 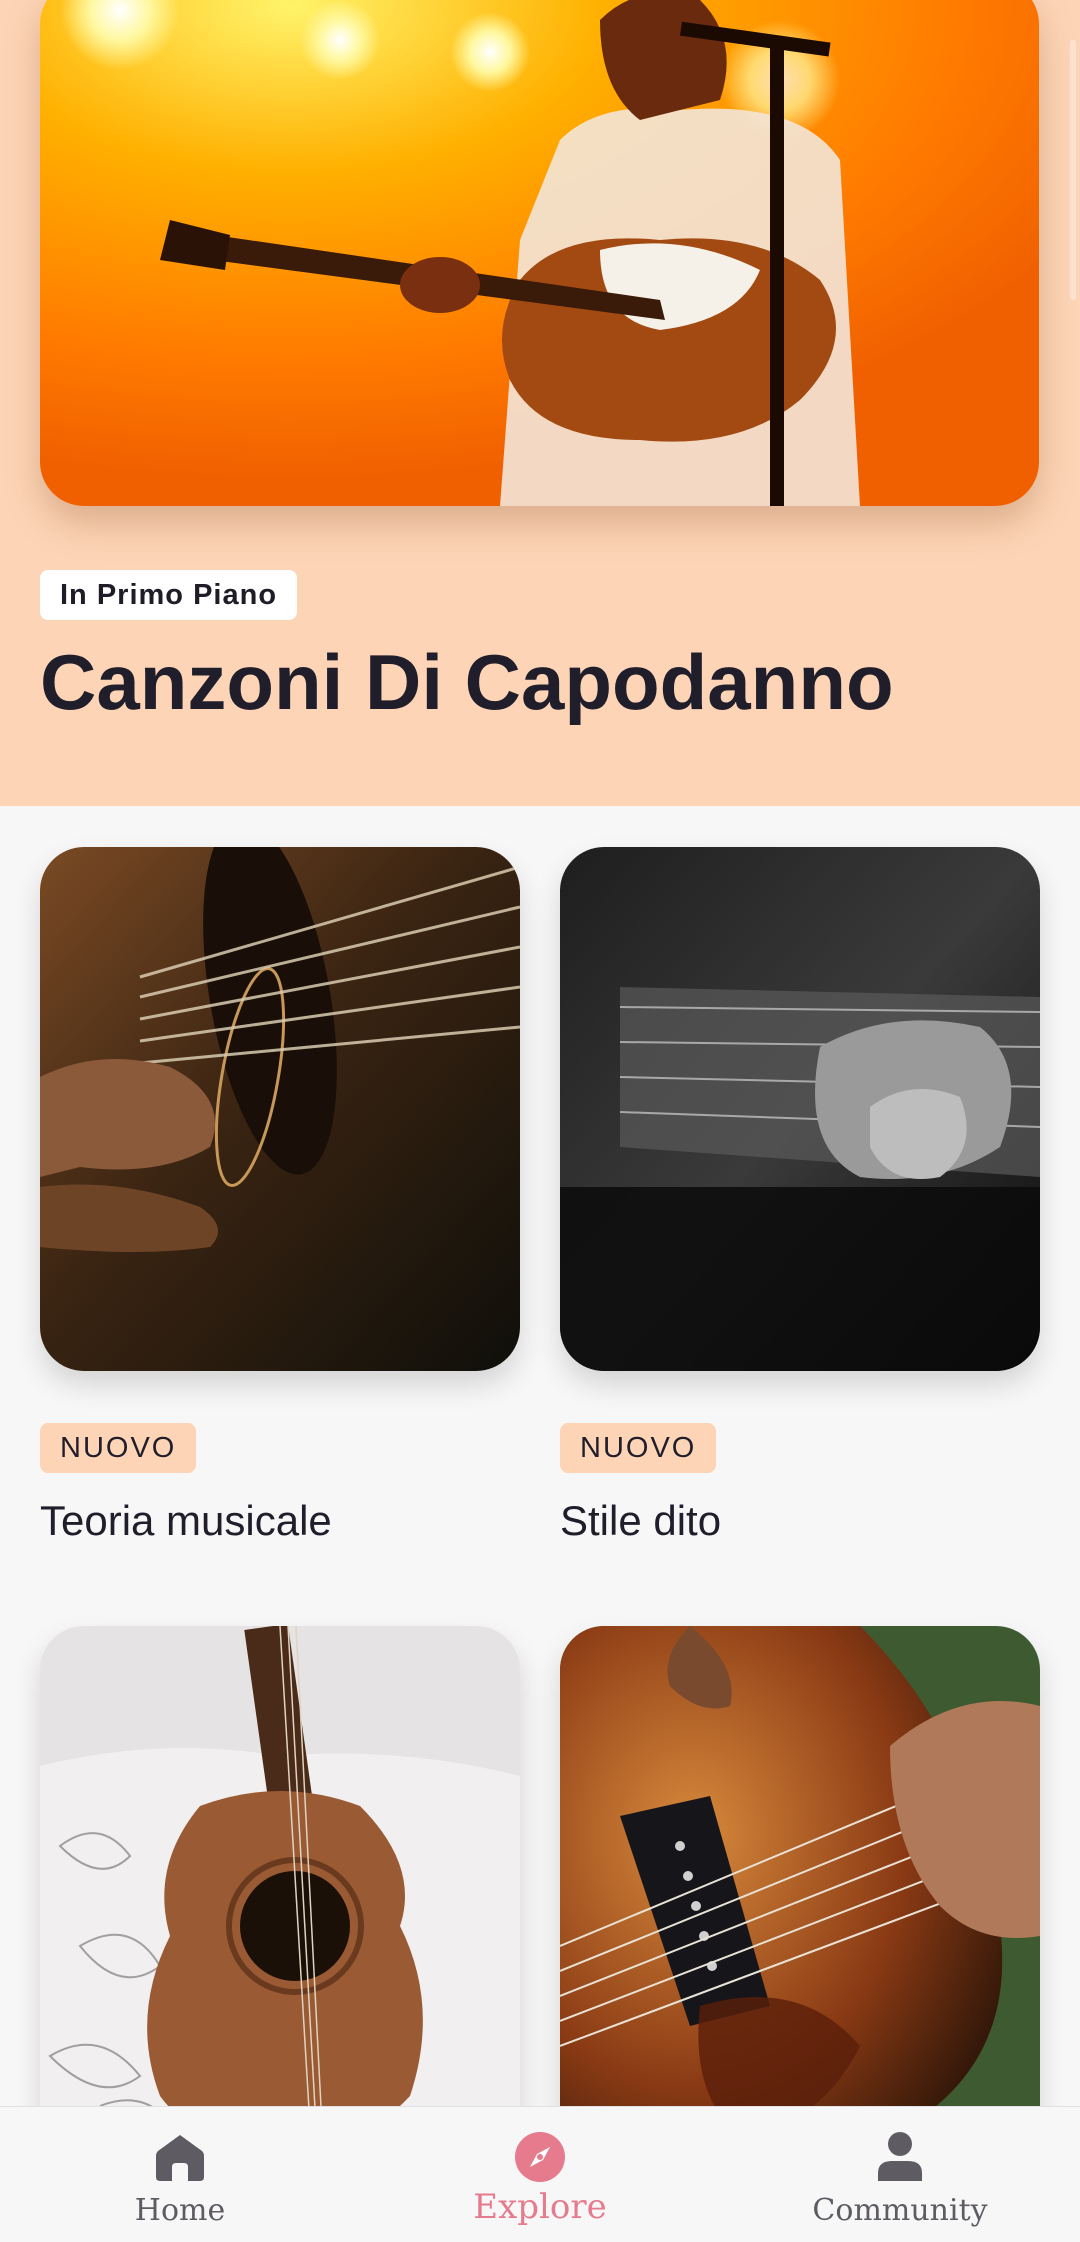 I want to click on acoustic-guitar-closeup-image, so click(x=280, y=1109).